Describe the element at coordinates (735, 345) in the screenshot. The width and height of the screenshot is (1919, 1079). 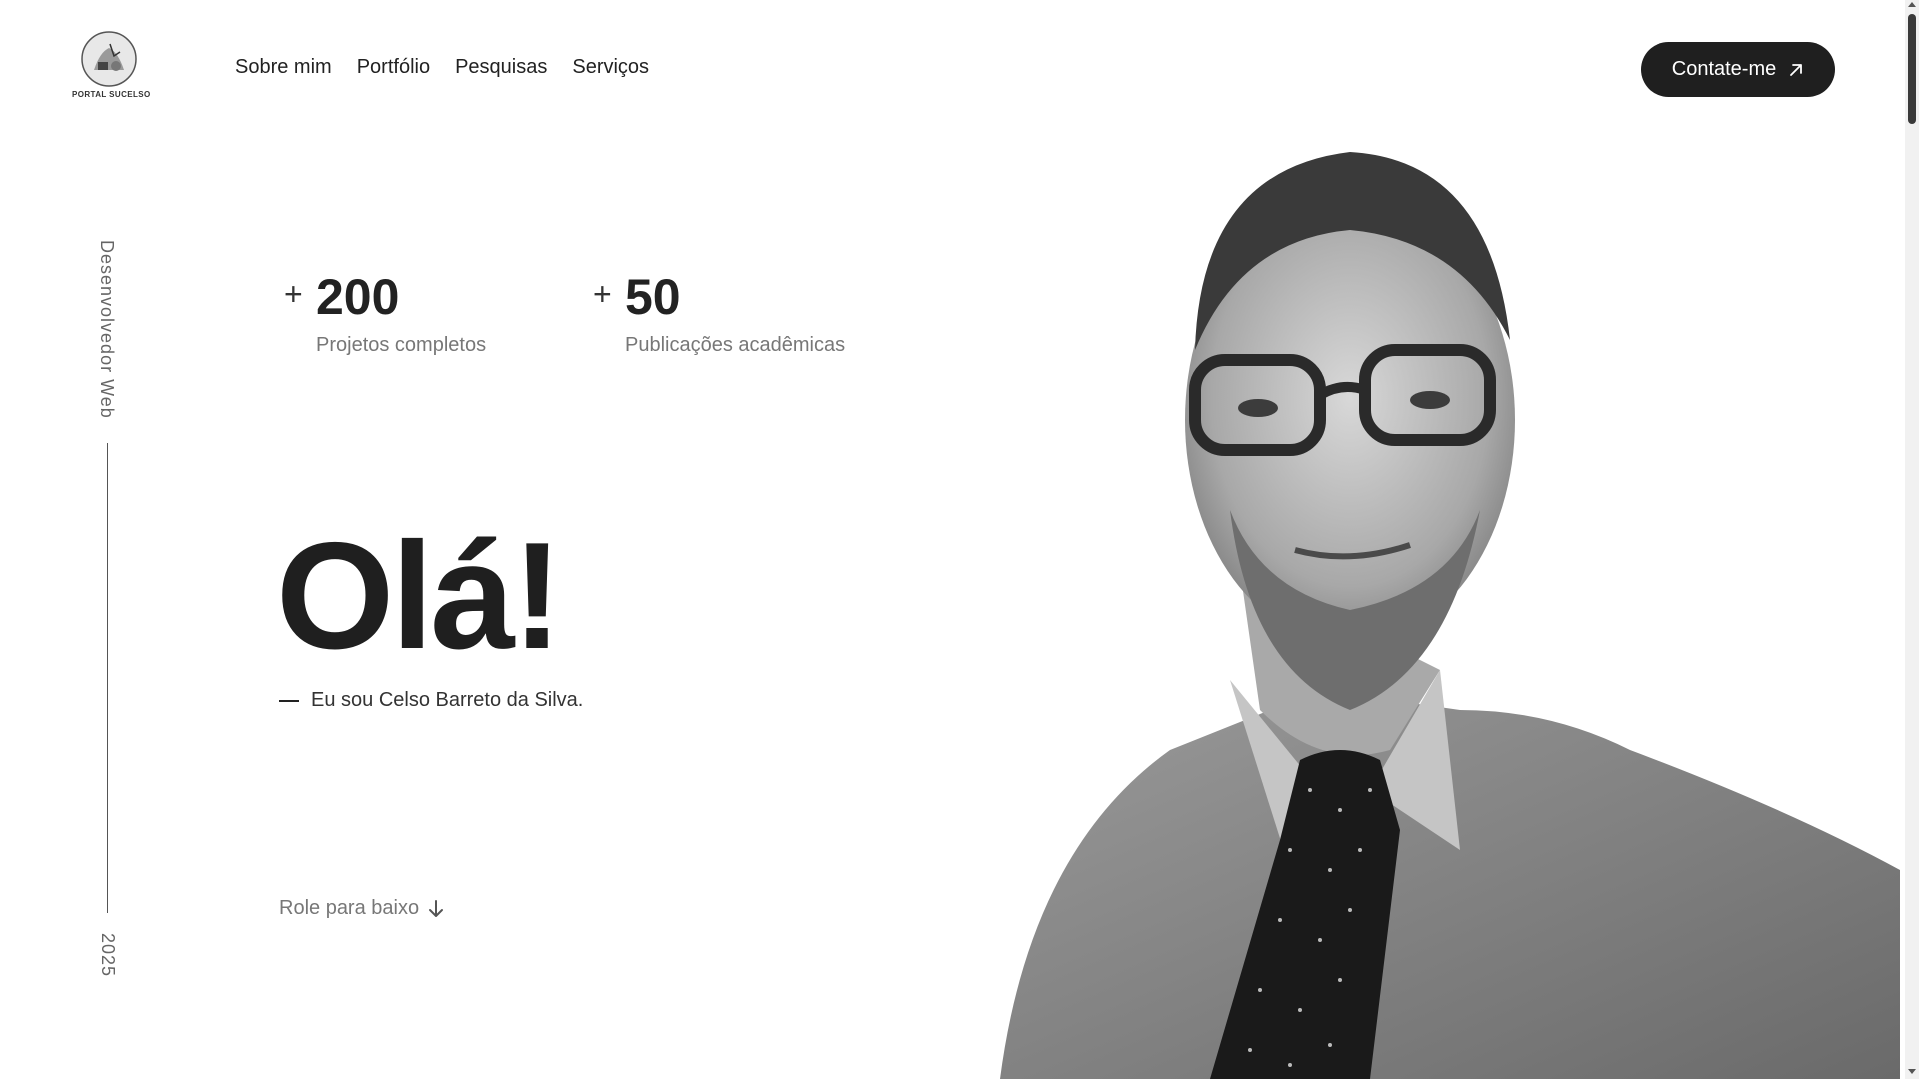
I see `stat-label: Publicações acadêmicas` at that location.